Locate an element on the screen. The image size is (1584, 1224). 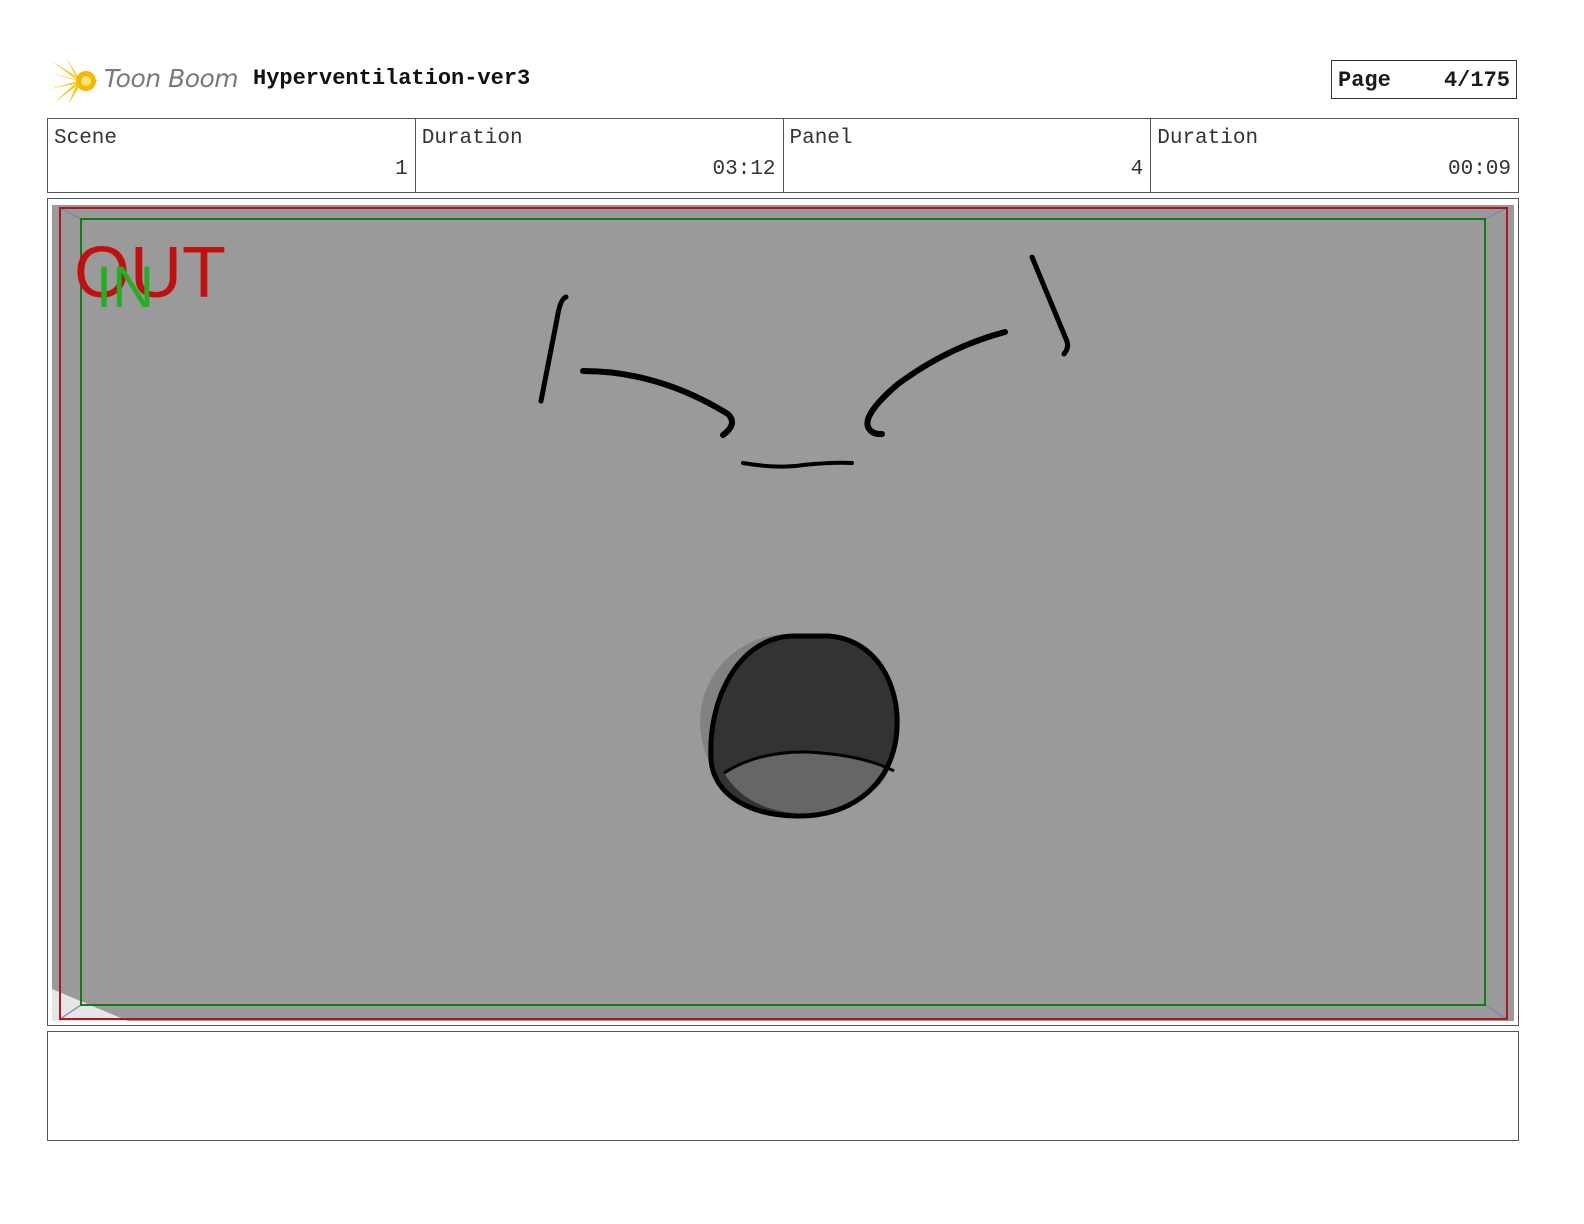
page-label: Page is located at coordinates (1364, 80).